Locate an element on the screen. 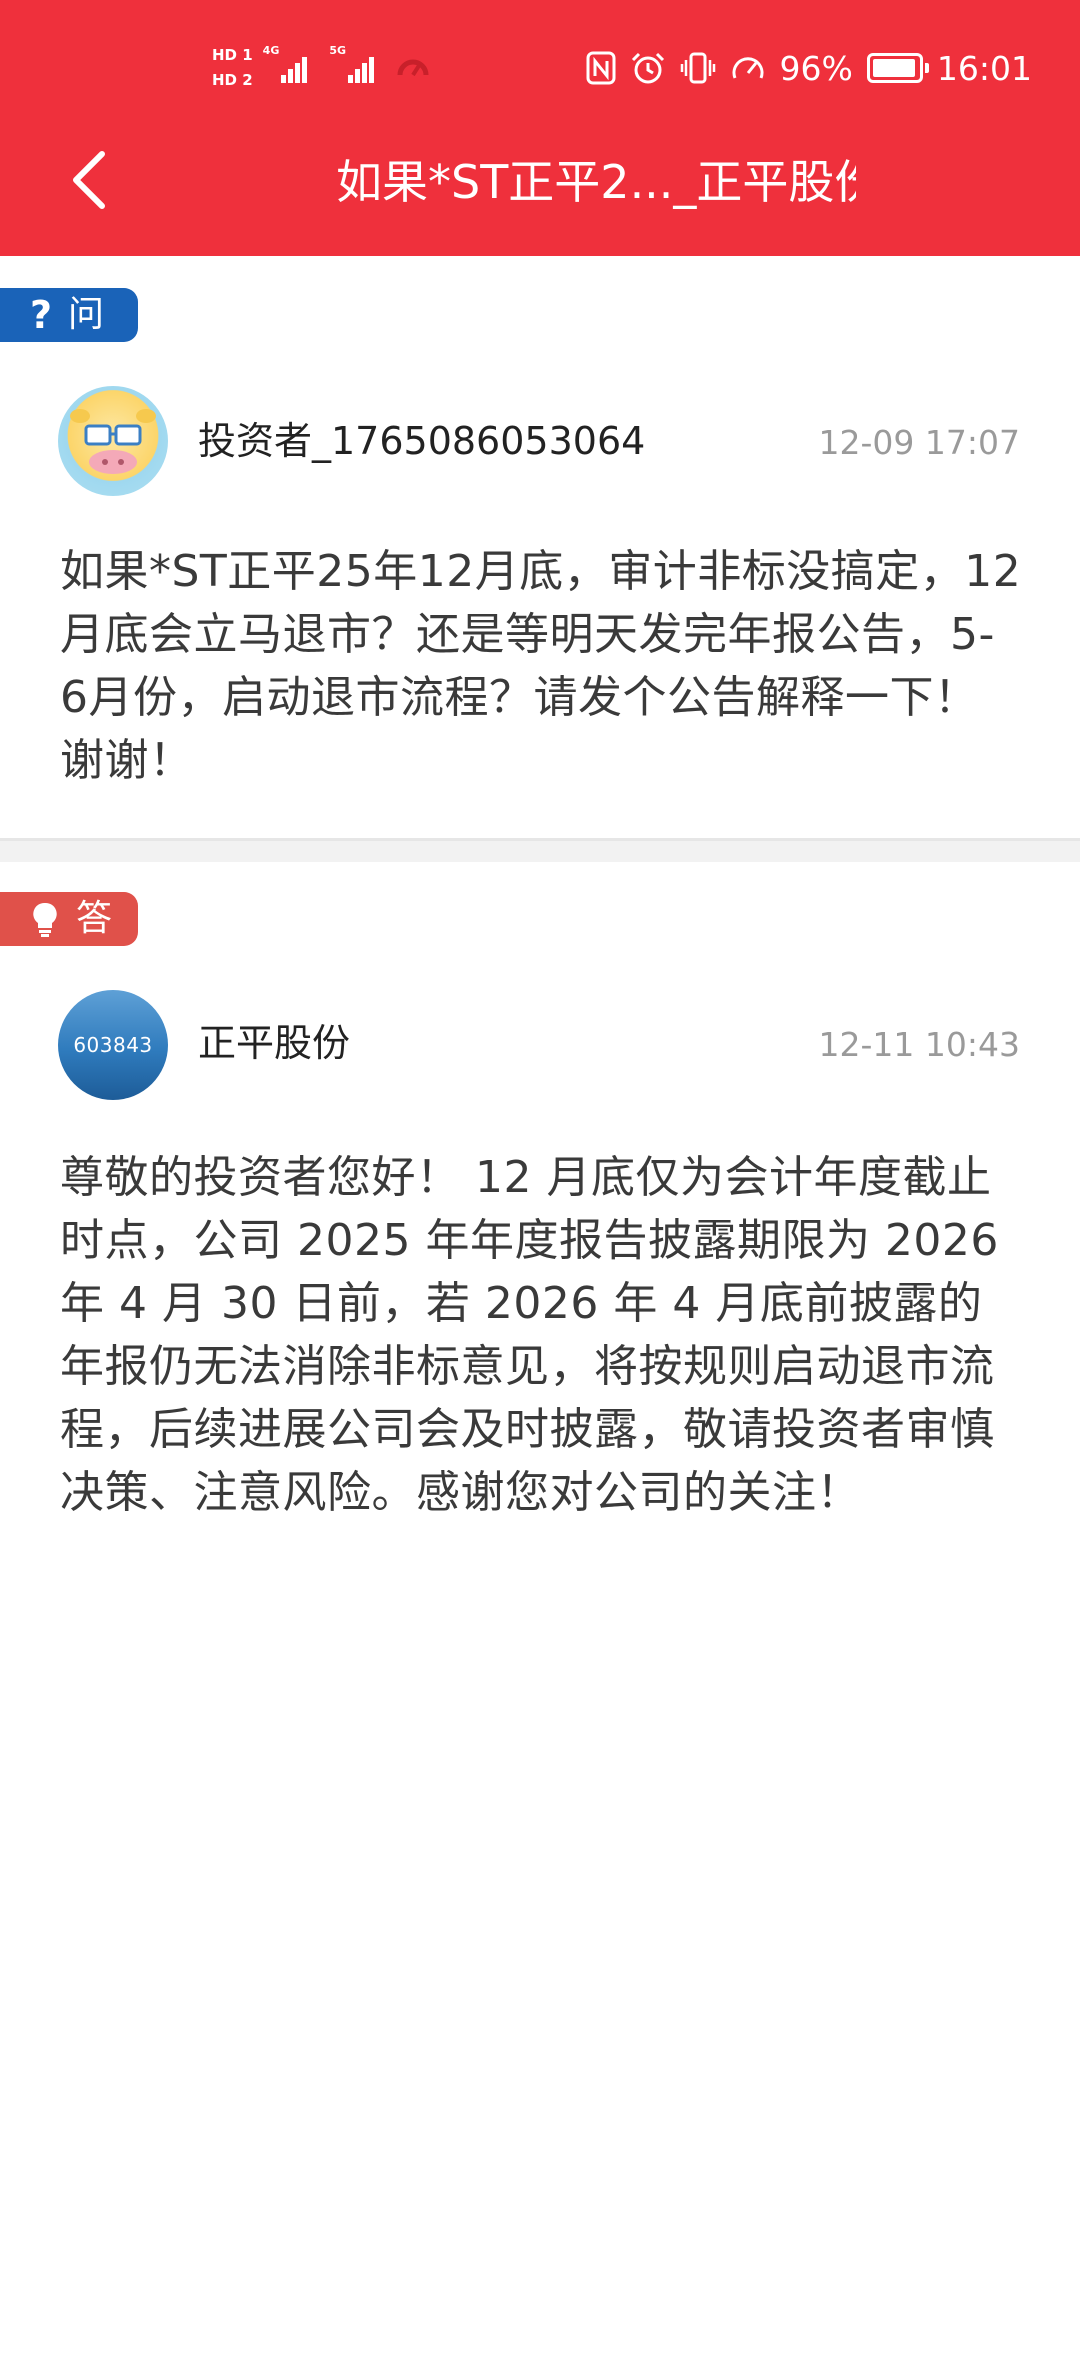  network-type-1: 4G is located at coordinates (271, 50).